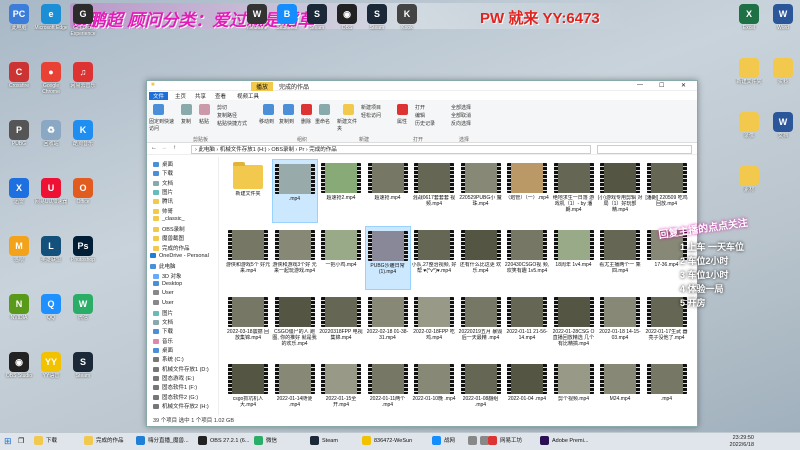 This screenshot has height=450, width=800. What do you see at coordinates (104, 441) in the screenshot?
I see `taskbar-item: 完成的作品` at bounding box center [104, 441].